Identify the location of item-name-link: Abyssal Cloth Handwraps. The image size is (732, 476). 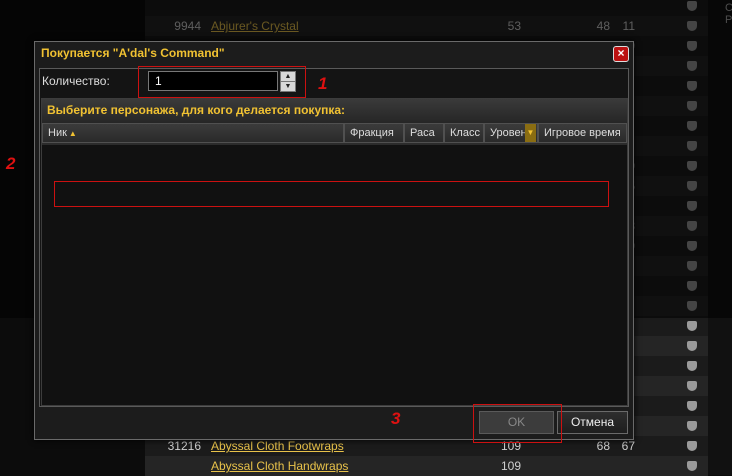
(279, 466).